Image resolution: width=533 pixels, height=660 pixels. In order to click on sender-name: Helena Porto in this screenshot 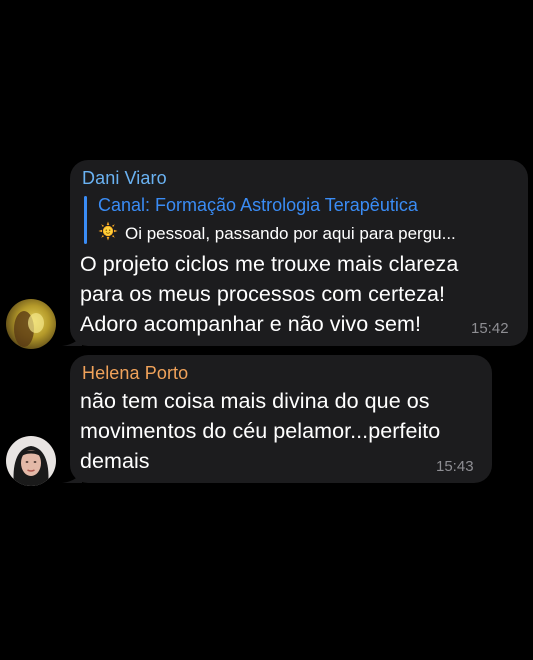, I will do `click(135, 373)`.